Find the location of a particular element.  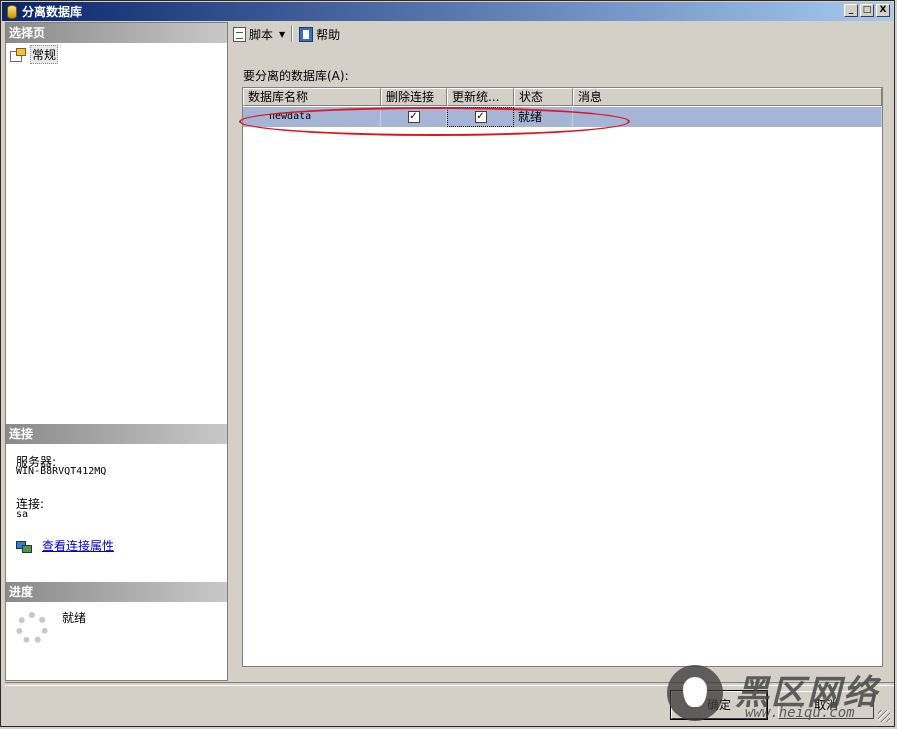

update-stats-checkbox: ✓ is located at coordinates (480, 117).